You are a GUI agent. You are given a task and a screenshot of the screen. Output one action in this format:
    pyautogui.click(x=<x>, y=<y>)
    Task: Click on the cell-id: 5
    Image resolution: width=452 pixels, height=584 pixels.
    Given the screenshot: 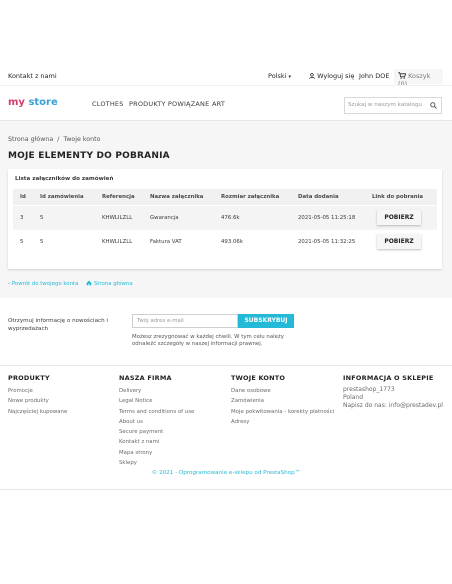 What is the action you would take?
    pyautogui.click(x=22, y=242)
    